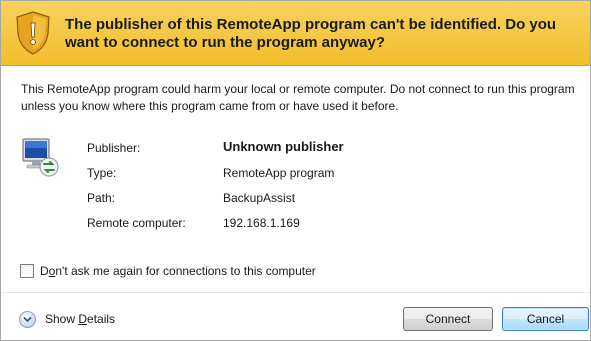  Describe the element at coordinates (27, 271) in the screenshot. I see `dont-ask-again-checkbox` at that location.